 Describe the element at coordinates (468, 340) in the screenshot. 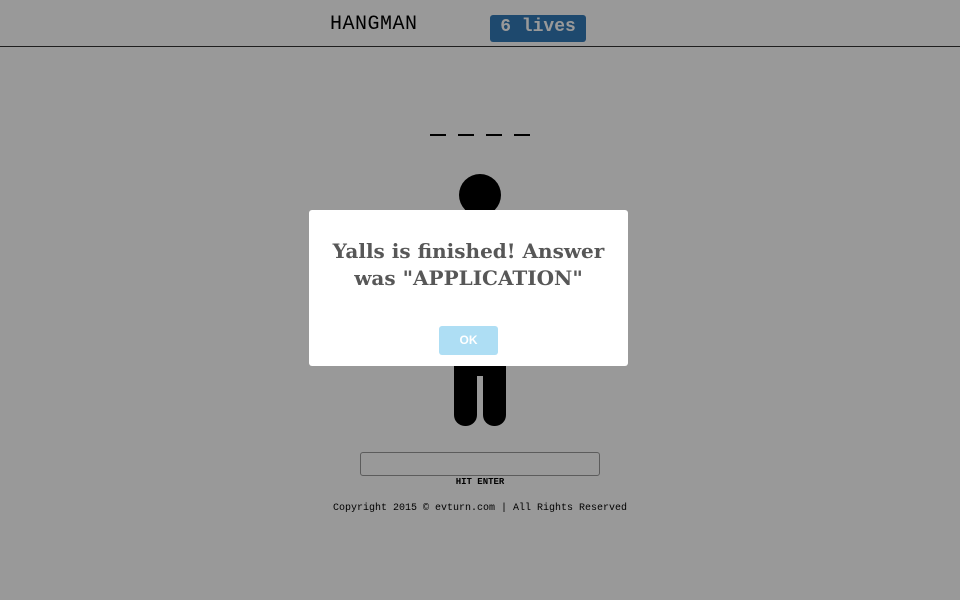

I see `ok-button: OK` at that location.